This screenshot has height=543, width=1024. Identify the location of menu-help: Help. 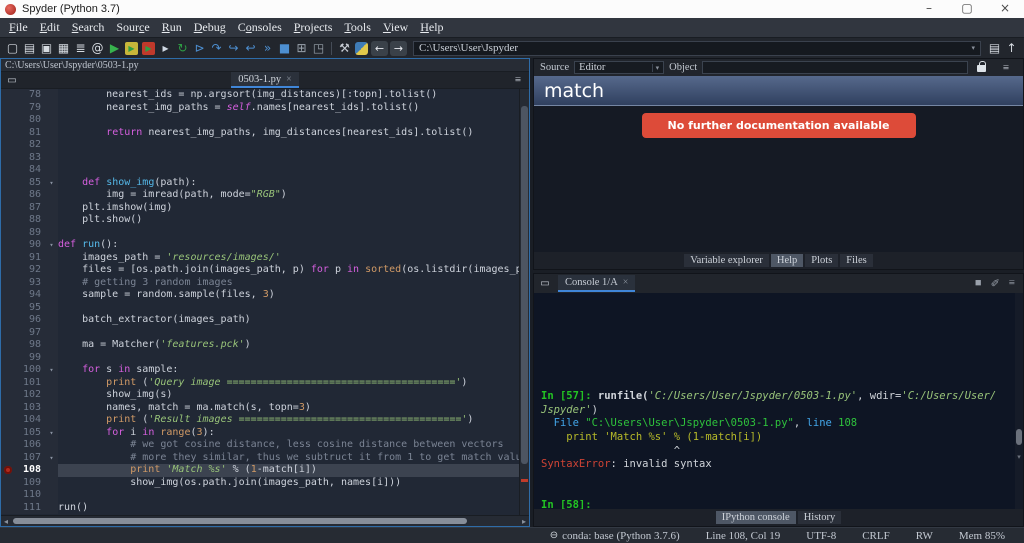
(431, 27).